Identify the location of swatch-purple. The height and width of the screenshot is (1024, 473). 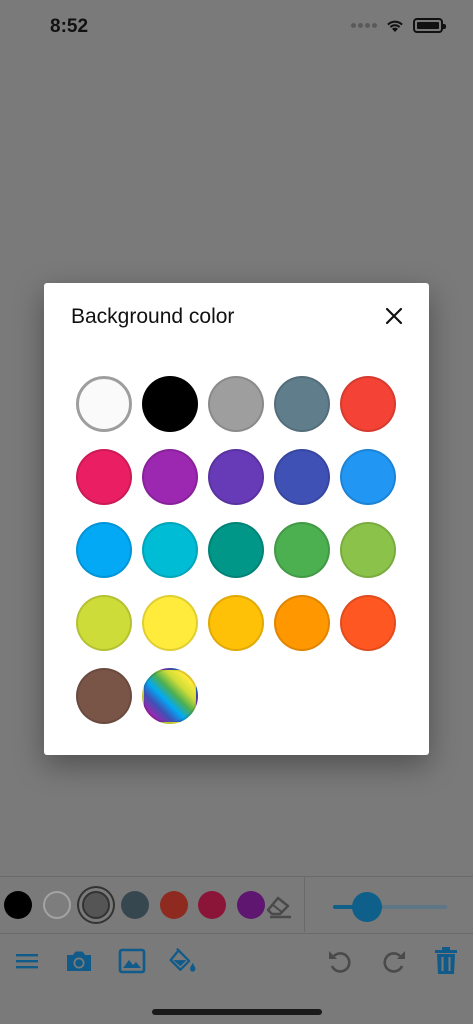
(170, 477).